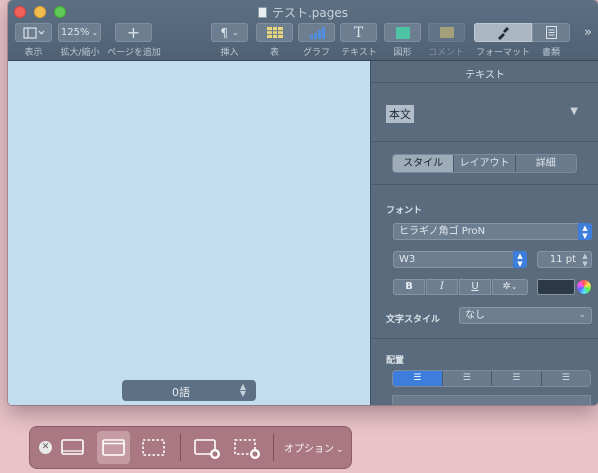  What do you see at coordinates (506, 286) in the screenshot?
I see `gear-icon: ✲` at bounding box center [506, 286].